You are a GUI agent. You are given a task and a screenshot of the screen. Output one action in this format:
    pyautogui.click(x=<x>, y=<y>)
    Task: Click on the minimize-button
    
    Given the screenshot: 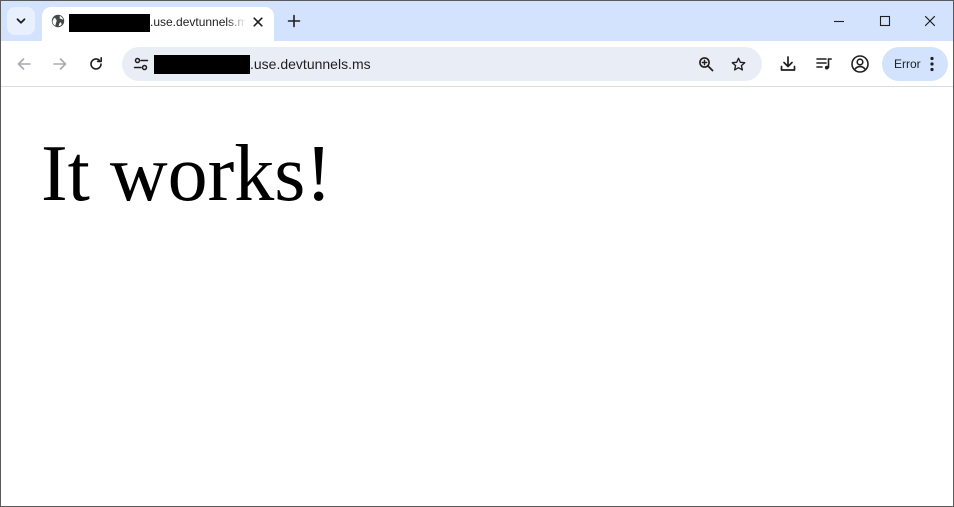 What is the action you would take?
    pyautogui.click(x=839, y=21)
    